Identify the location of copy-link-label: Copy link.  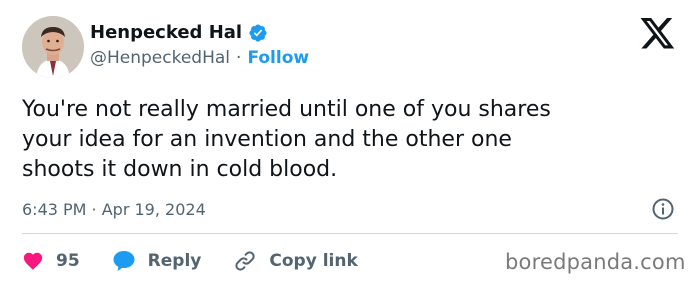
(313, 261).